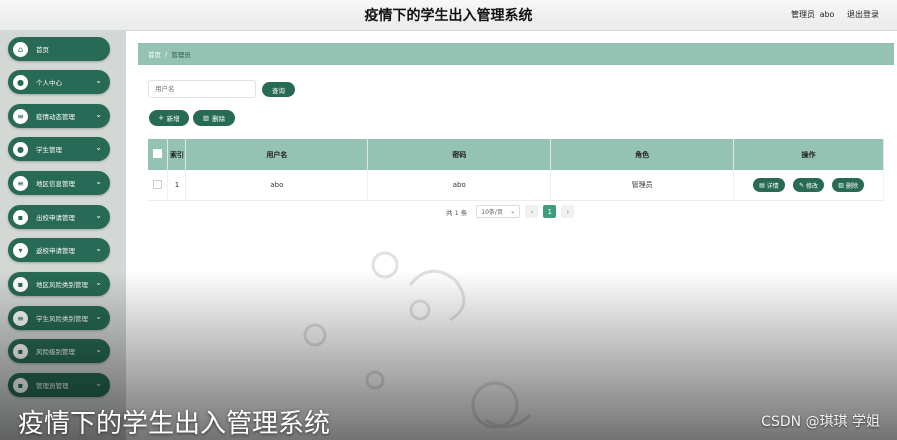  I want to click on row-select-cell, so click(158, 185).